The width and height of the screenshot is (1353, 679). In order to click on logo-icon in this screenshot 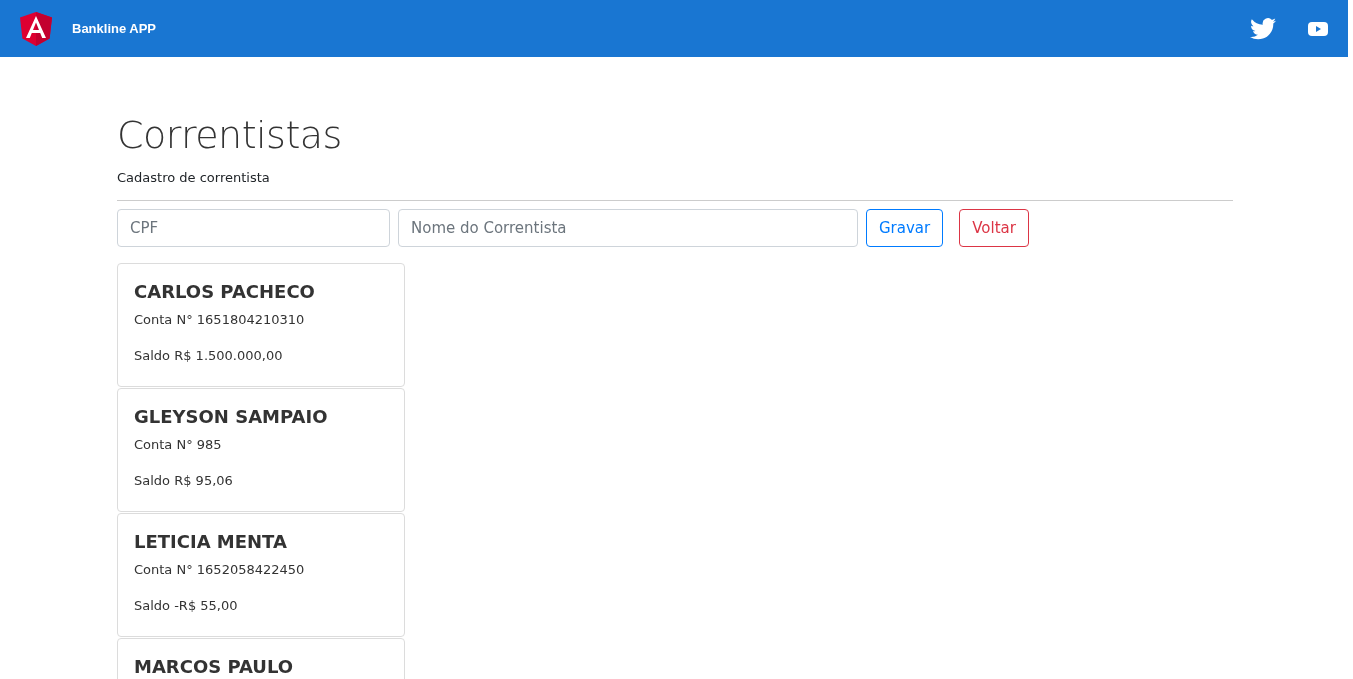, I will do `click(36, 28)`.